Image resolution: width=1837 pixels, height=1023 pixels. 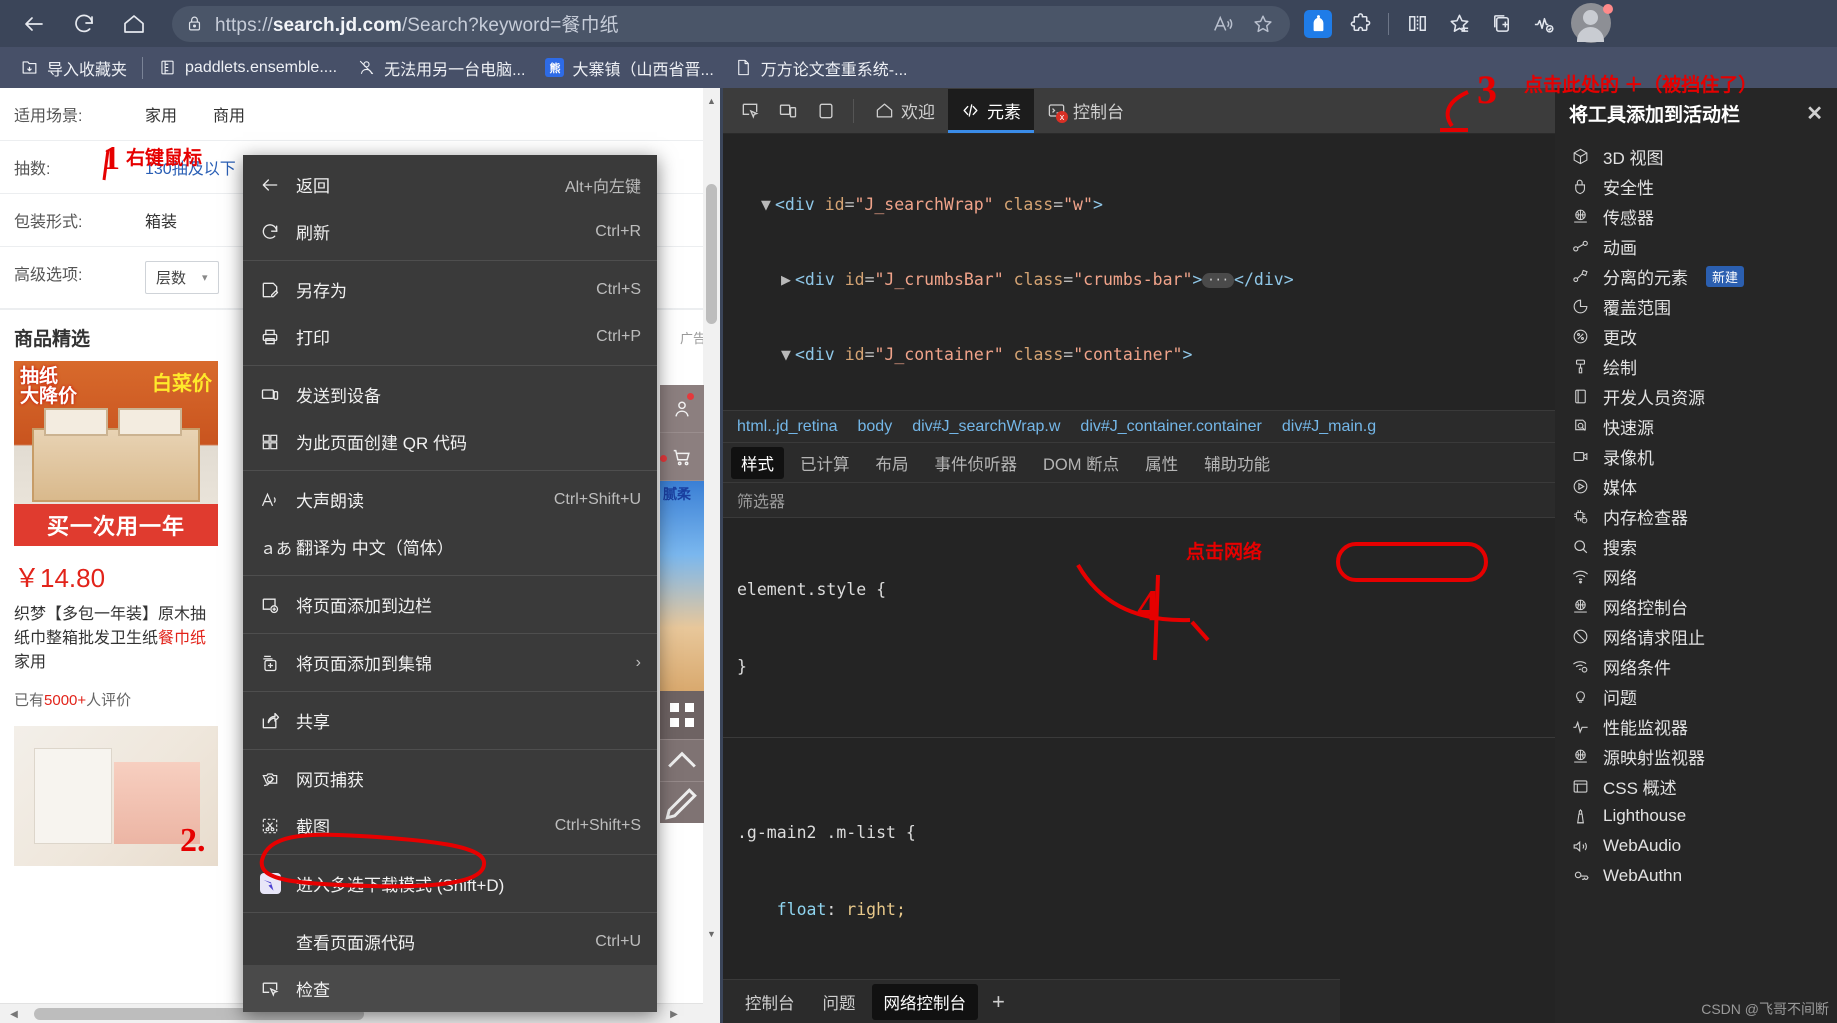 What do you see at coordinates (1696, 336) in the screenshot?
I see `tool-item-changes: 更改` at bounding box center [1696, 336].